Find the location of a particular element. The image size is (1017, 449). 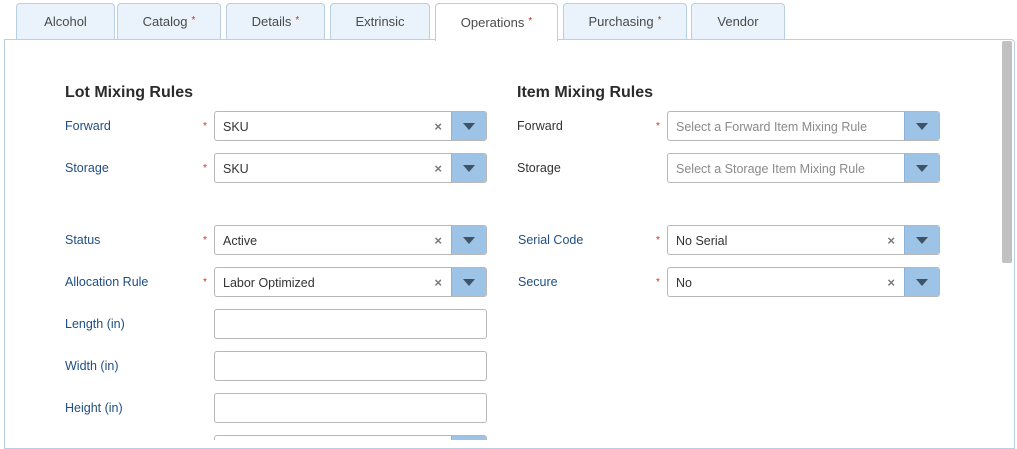

tab-alcohol: Alcohol is located at coordinates (65, 21).